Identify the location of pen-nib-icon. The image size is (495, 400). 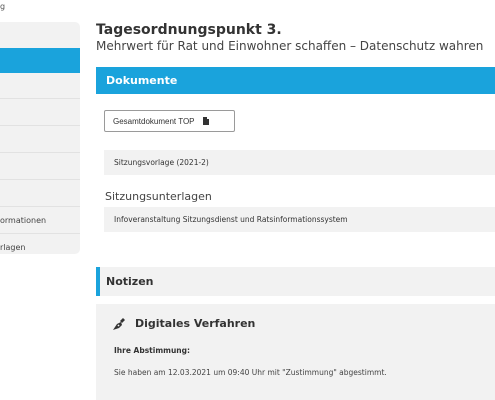
(119, 324).